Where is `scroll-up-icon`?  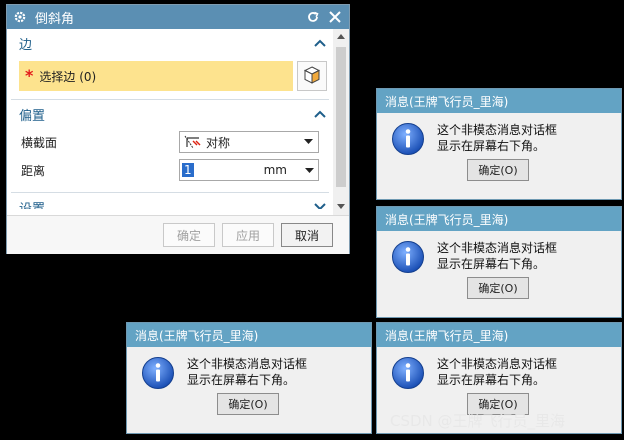
scroll-up-icon is located at coordinates (341, 36).